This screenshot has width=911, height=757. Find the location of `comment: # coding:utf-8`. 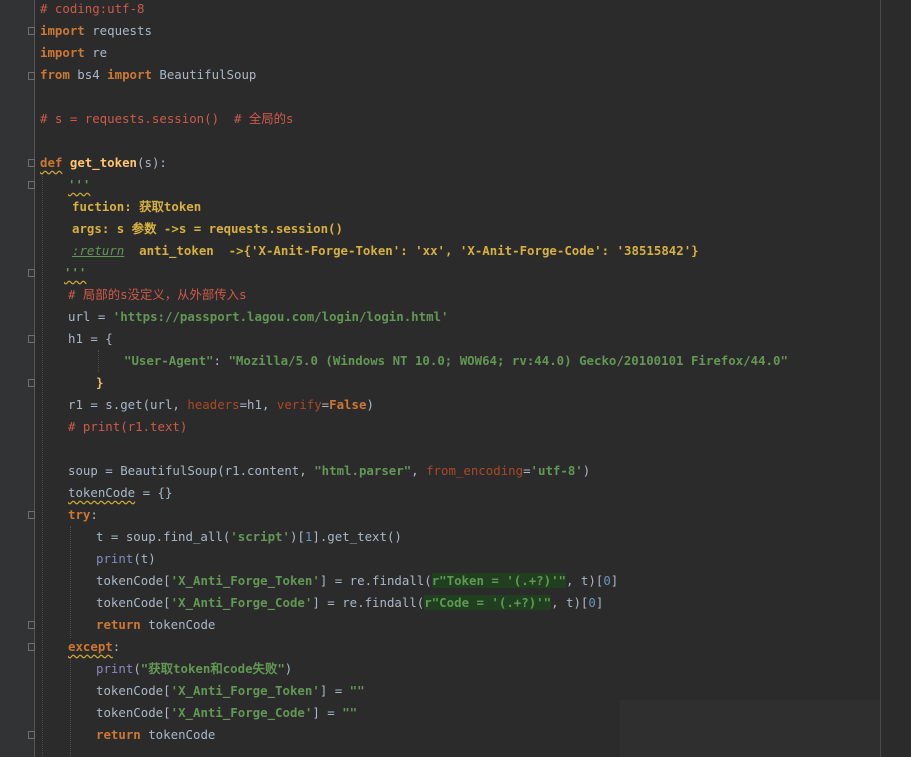

comment: # coding:utf-8 is located at coordinates (92, 8).